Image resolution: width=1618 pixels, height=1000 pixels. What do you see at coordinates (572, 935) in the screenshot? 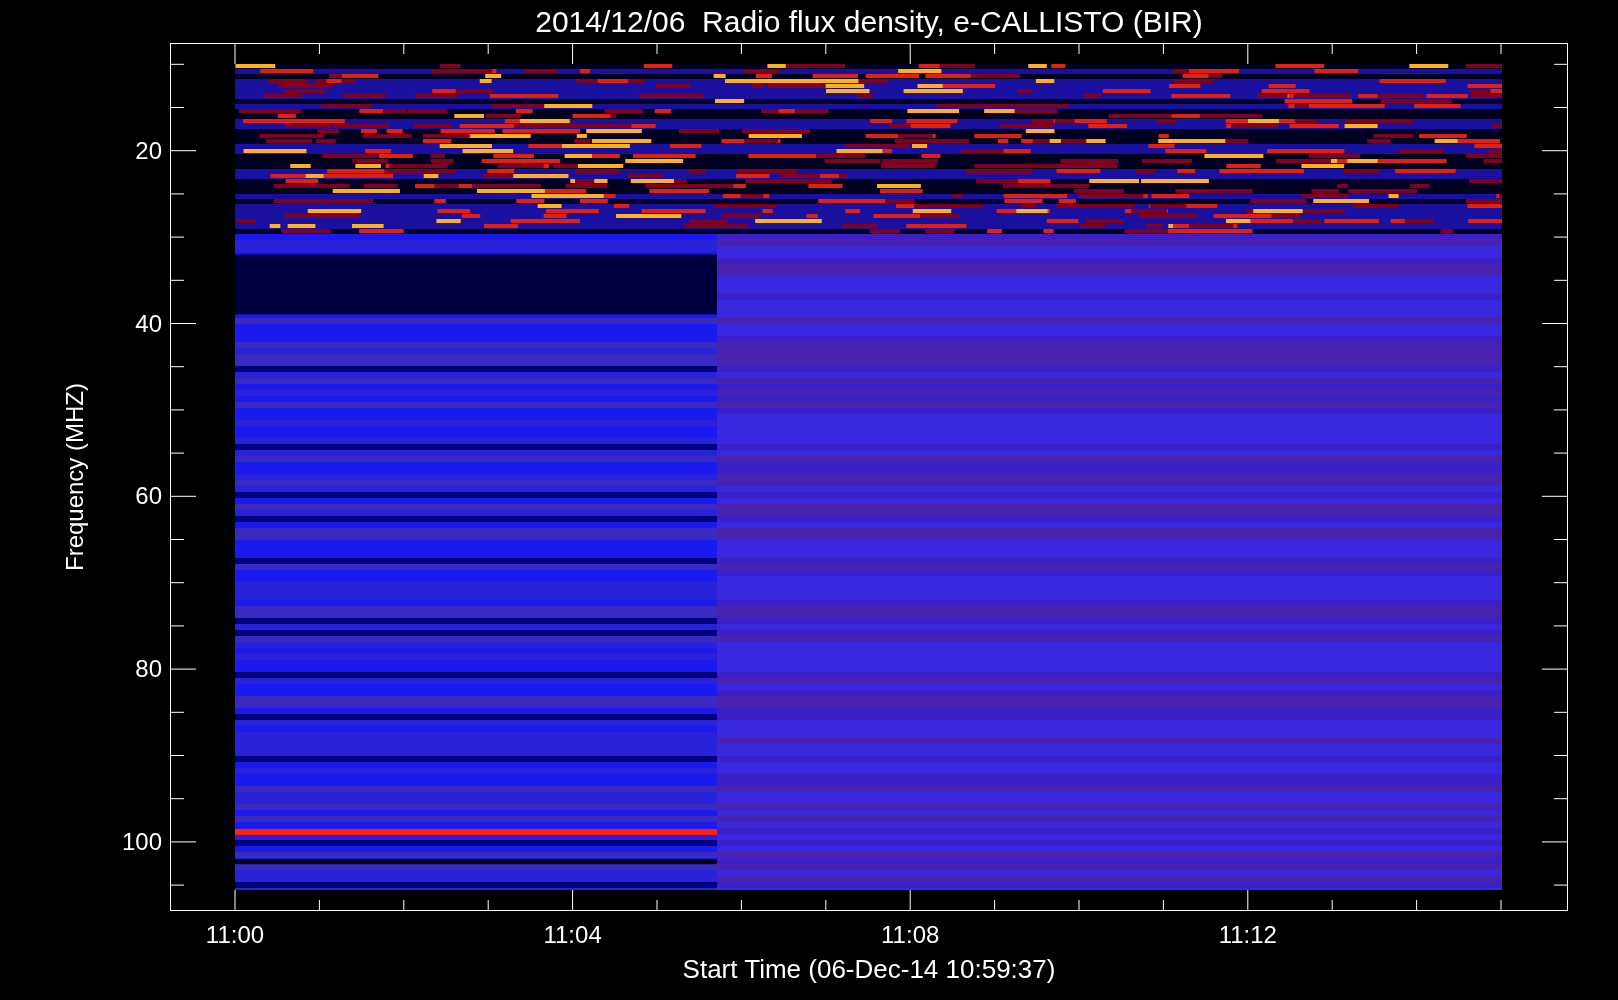
I see `x-tick-label: 11:04` at bounding box center [572, 935].